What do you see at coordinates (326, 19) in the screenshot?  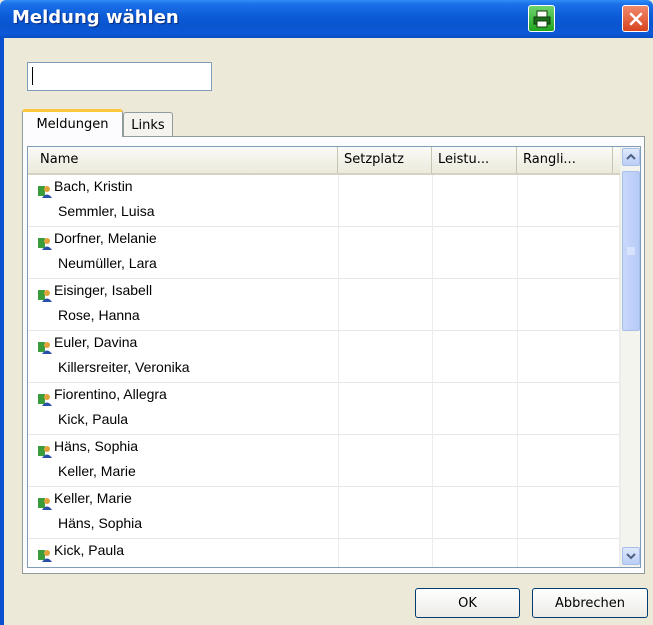 I see `title-bar: Meldung wählen` at bounding box center [326, 19].